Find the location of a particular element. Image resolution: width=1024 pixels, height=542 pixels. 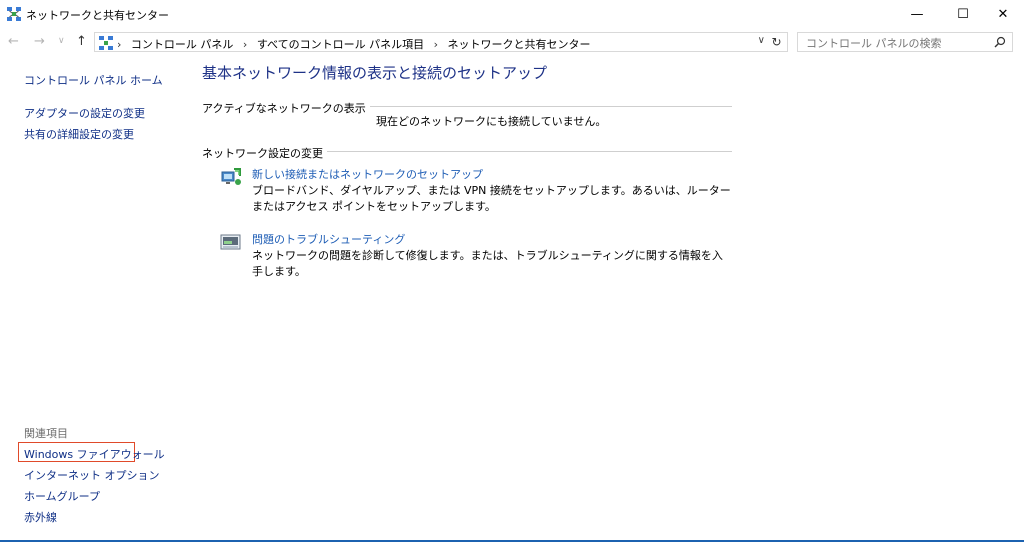

up-button: ↑ is located at coordinates (81, 41).